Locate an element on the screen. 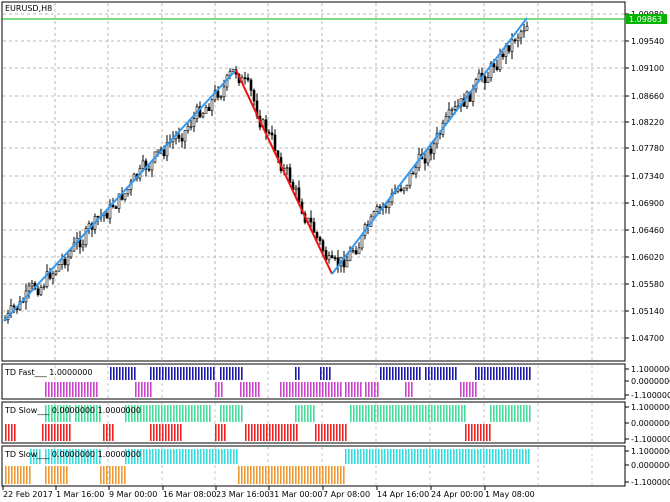 The height and width of the screenshot is (502, 670). price-tick-label: 1.06460 is located at coordinates (647, 230).